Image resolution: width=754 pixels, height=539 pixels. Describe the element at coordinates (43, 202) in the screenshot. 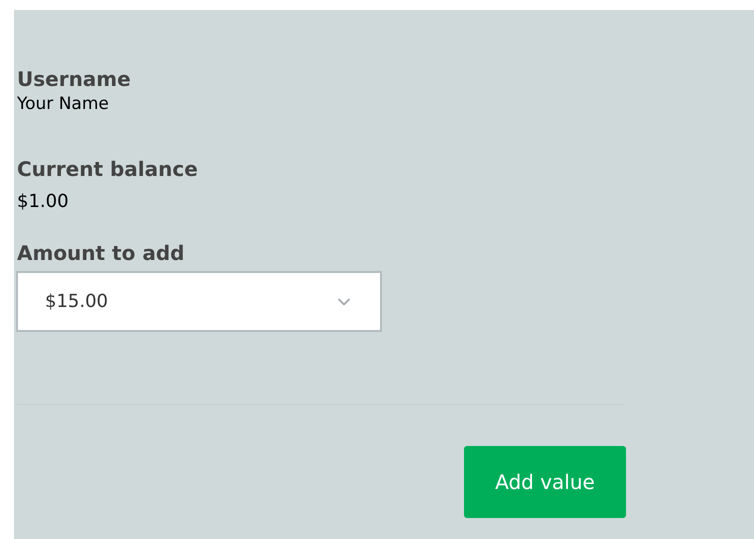

I see `balance-value: $1.00` at that location.